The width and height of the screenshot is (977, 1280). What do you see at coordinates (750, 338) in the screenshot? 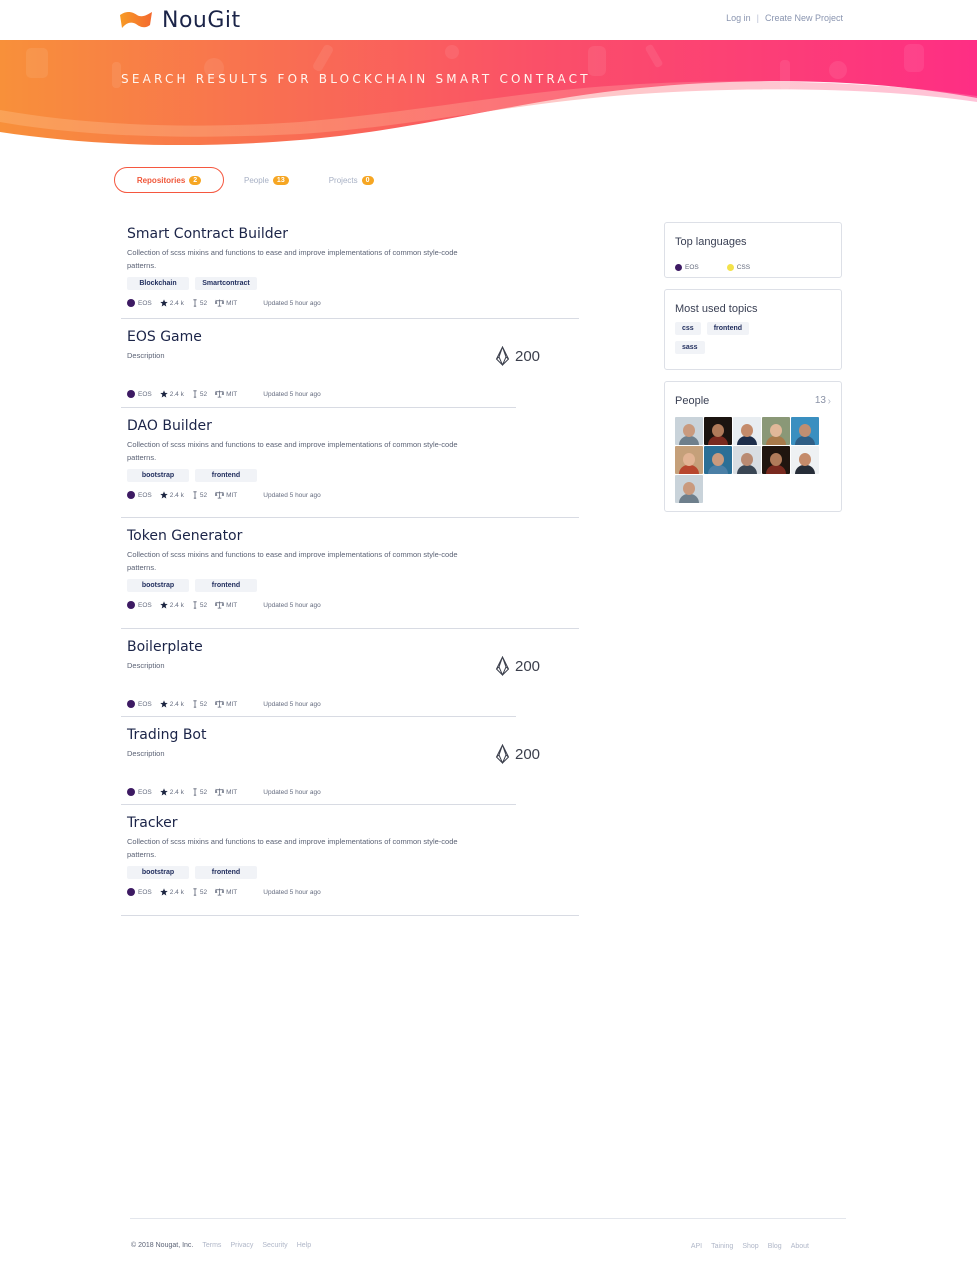
I see `topic-list: css frontend sass` at bounding box center [750, 338].